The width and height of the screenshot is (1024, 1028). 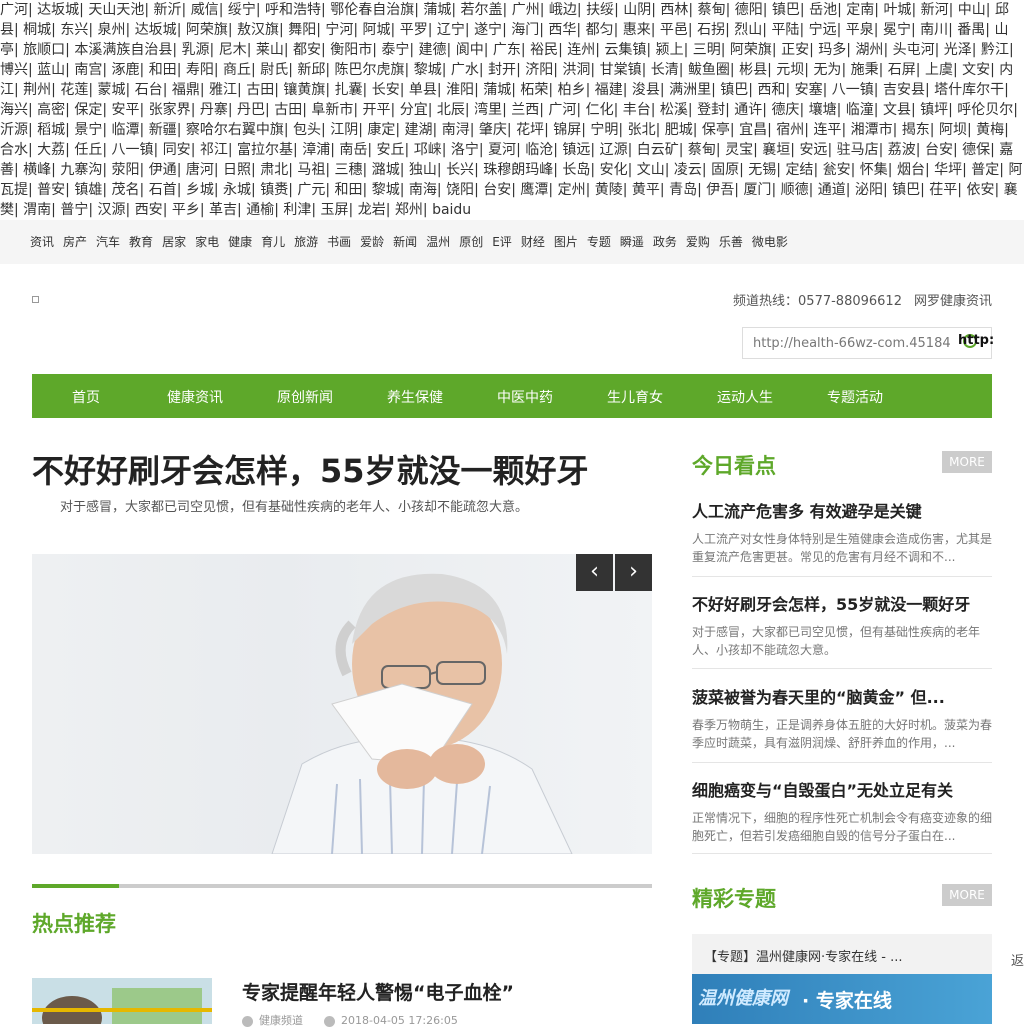 What do you see at coordinates (74, 210) in the screenshot?
I see `city-link: 普宁` at bounding box center [74, 210].